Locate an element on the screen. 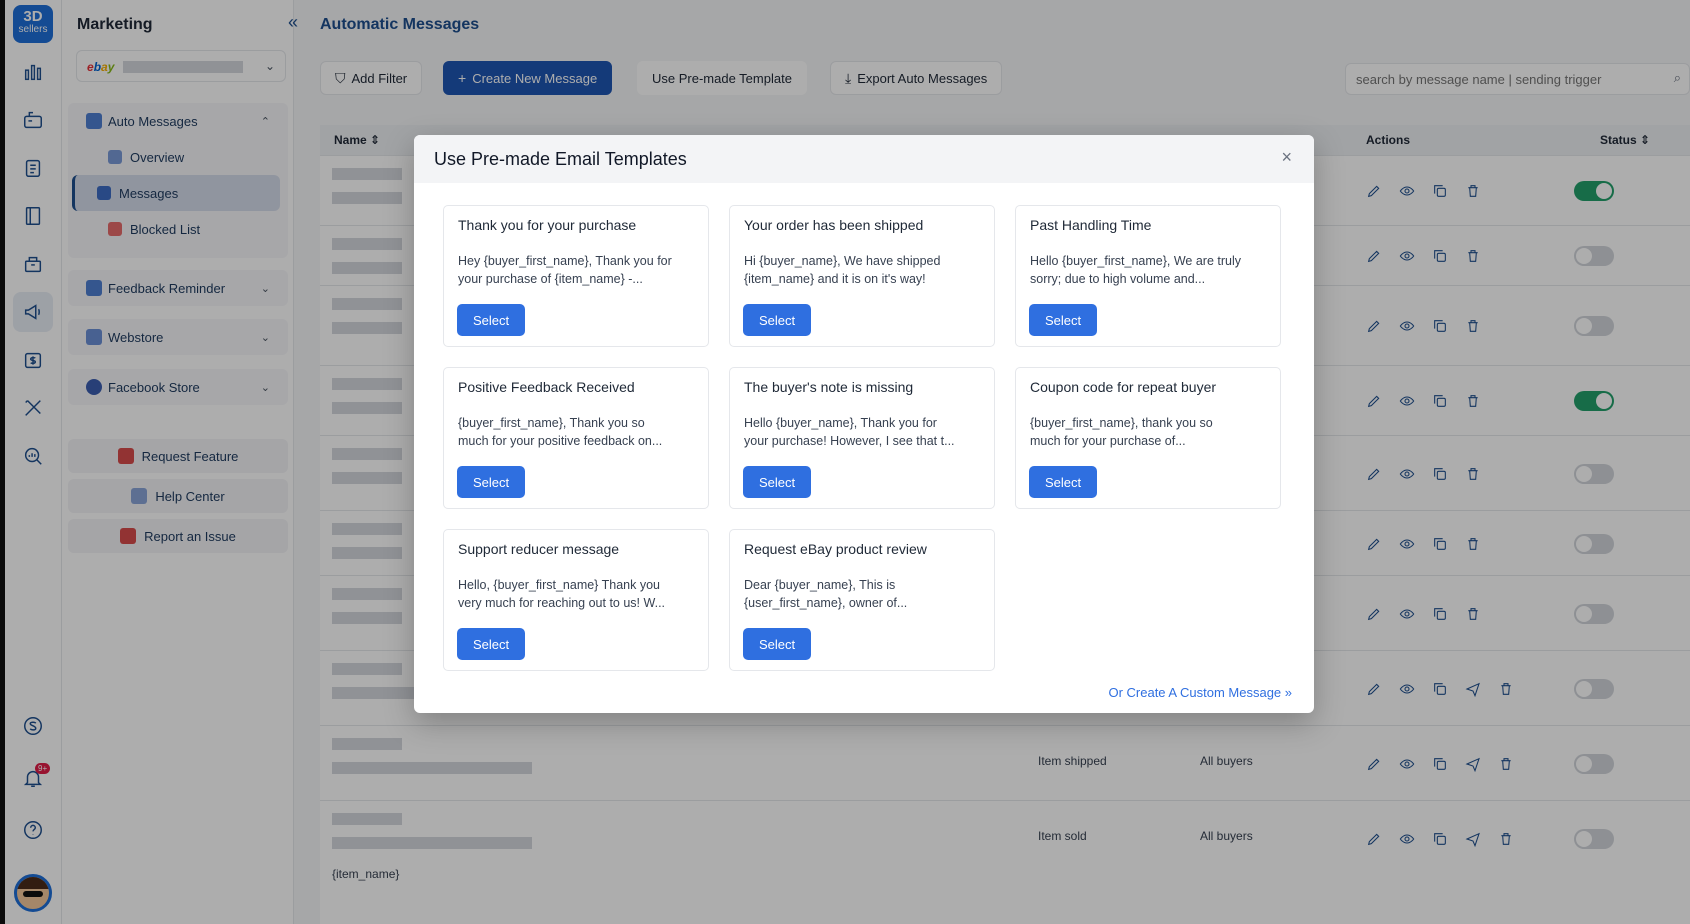 The width and height of the screenshot is (1690, 924). modal-header: Use Pre-made Email Templates × is located at coordinates (864, 159).